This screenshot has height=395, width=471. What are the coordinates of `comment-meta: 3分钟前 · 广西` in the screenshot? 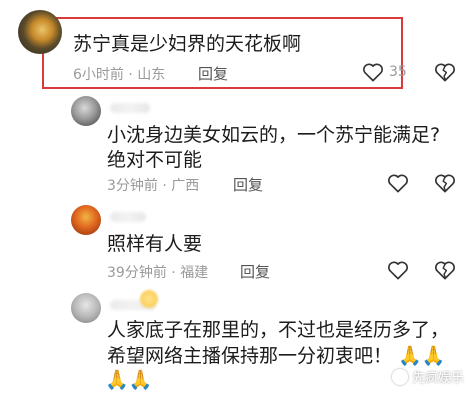 It's located at (153, 185).